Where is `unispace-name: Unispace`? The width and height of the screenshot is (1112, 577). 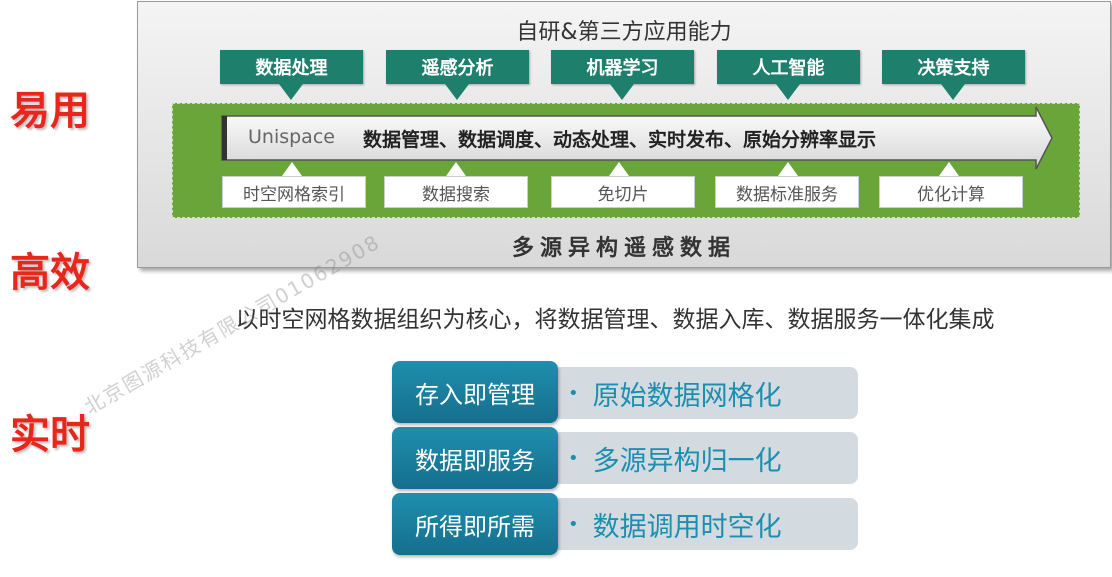
unispace-name: Unispace is located at coordinates (291, 137).